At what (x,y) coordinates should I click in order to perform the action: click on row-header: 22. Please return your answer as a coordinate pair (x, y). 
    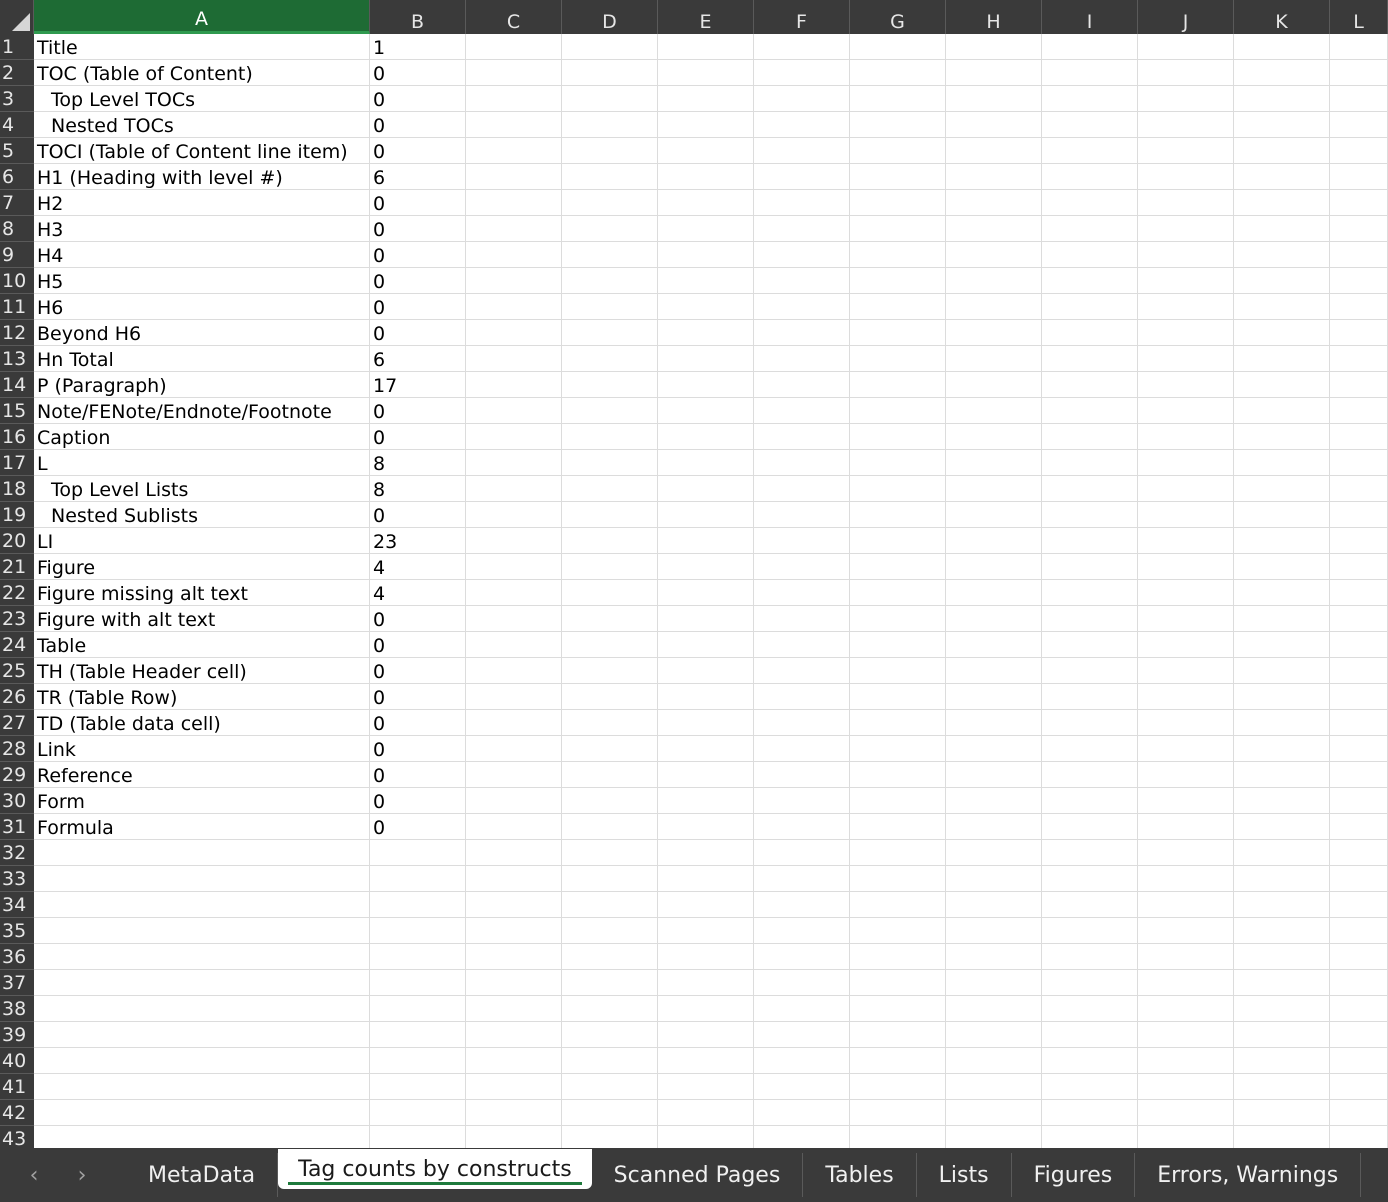
    Looking at the image, I should click on (17, 593).